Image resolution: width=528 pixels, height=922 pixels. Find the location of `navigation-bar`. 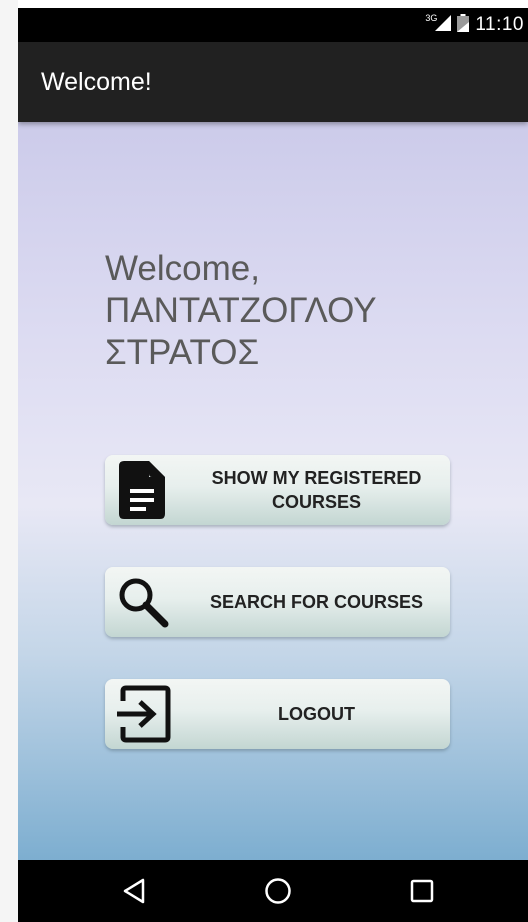

navigation-bar is located at coordinates (273, 891).